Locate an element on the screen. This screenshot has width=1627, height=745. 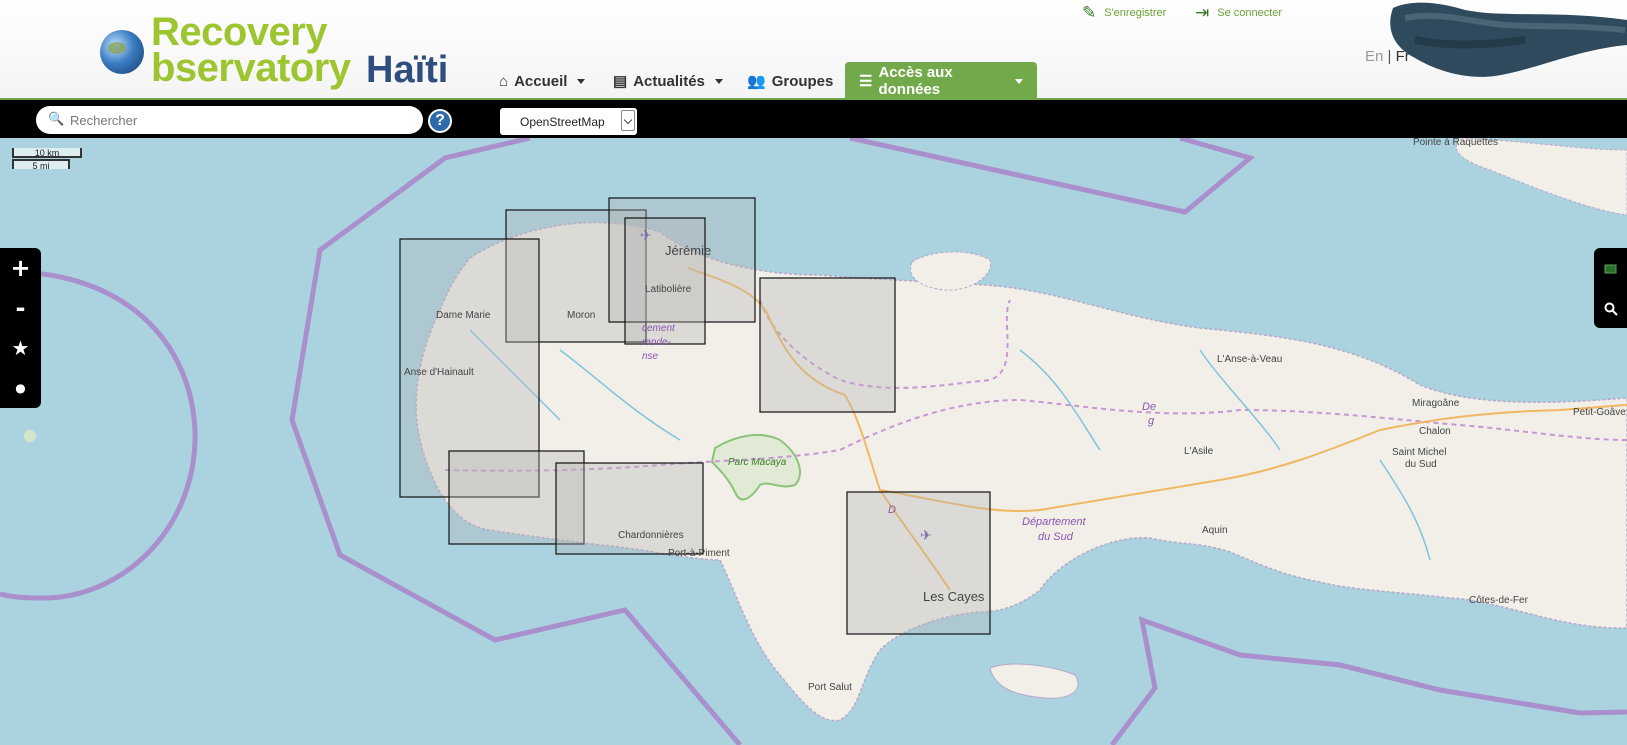
pencil-icon: ✎ is located at coordinates (1089, 12).